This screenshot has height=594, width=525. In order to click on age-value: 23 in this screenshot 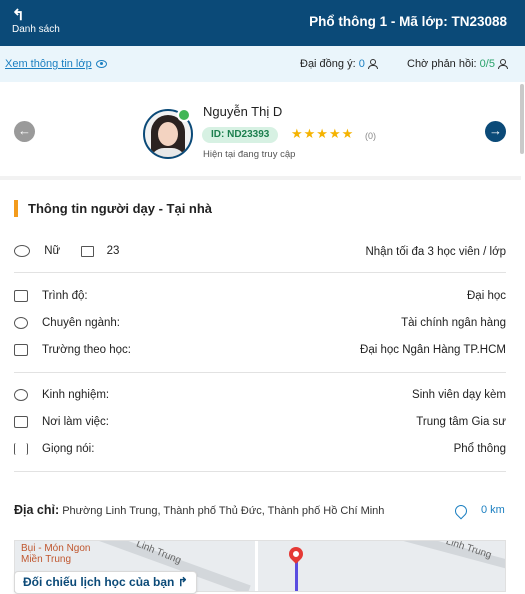, I will do `click(113, 251)`.